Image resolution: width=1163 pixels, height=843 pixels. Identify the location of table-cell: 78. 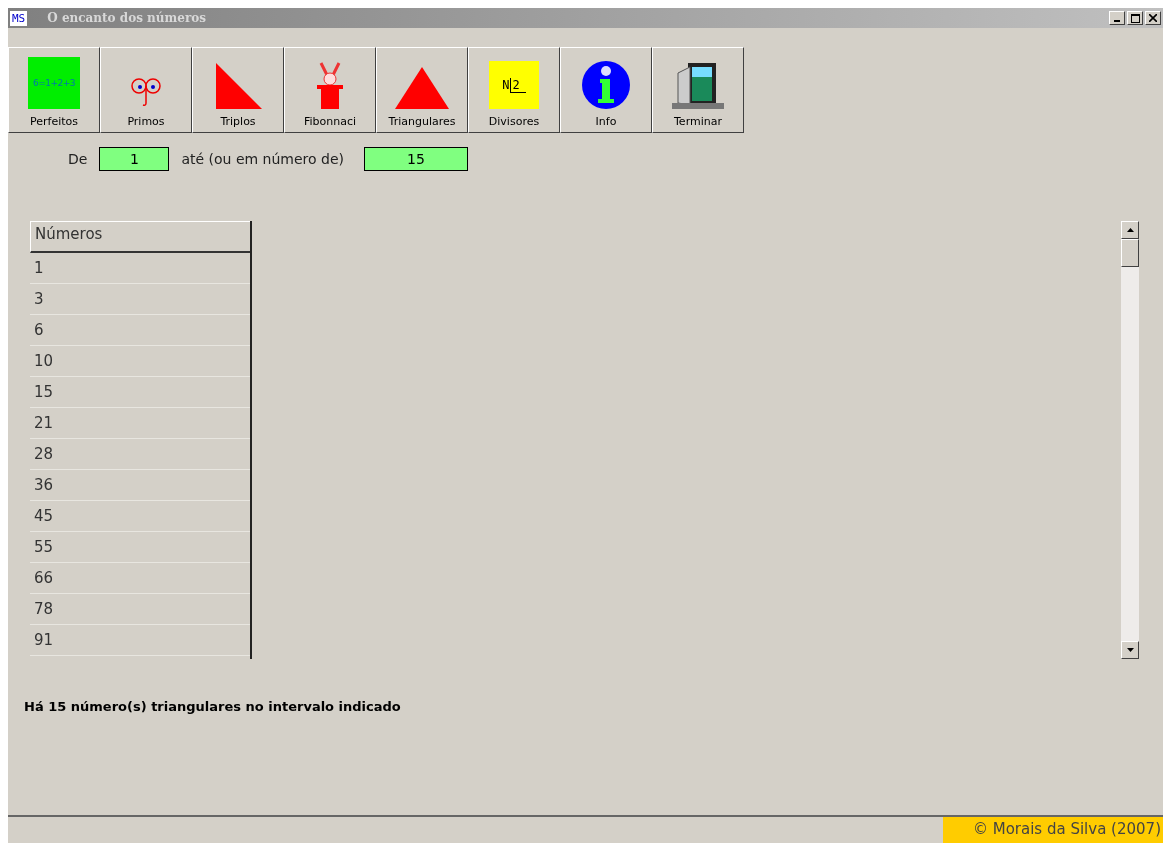
(140, 609).